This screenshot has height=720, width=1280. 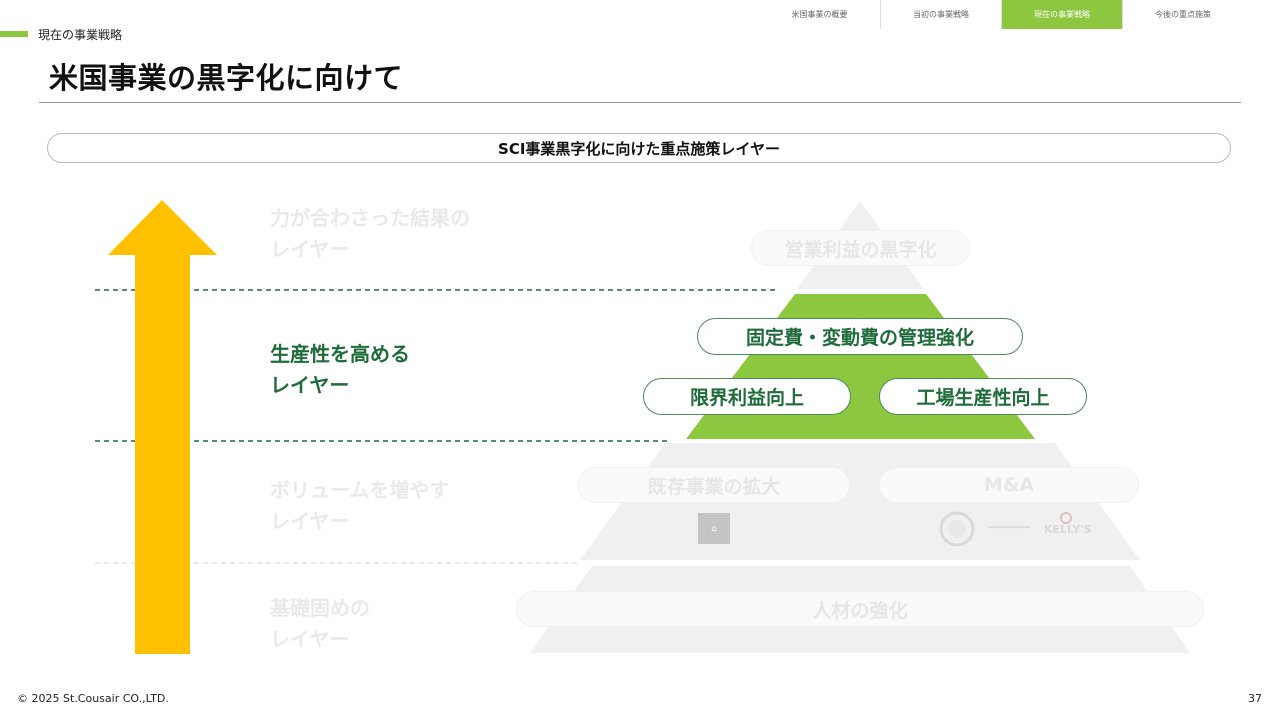 What do you see at coordinates (860, 366) in the screenshot?
I see `pyramid-tier-productivity` at bounding box center [860, 366].